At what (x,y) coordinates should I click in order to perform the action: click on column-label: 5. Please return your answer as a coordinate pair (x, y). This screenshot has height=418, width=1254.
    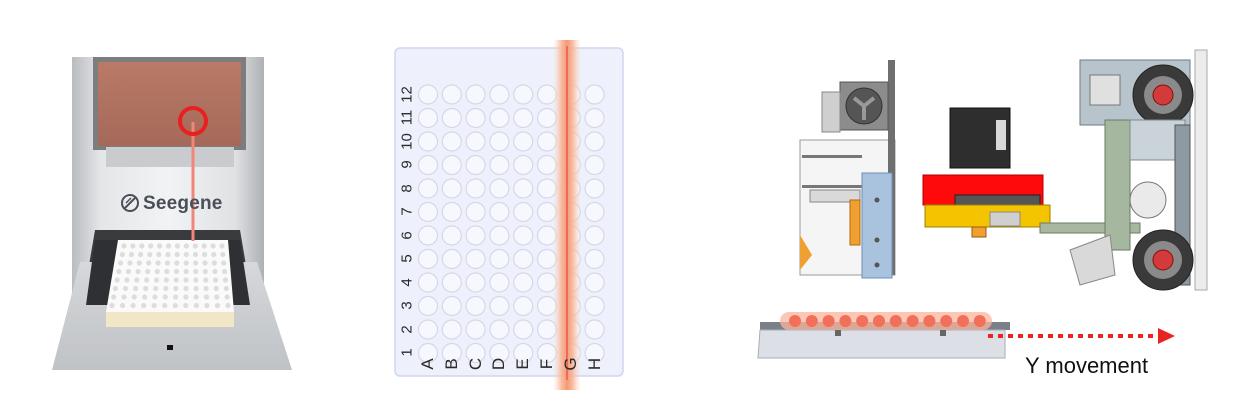
    Looking at the image, I should click on (407, 258).